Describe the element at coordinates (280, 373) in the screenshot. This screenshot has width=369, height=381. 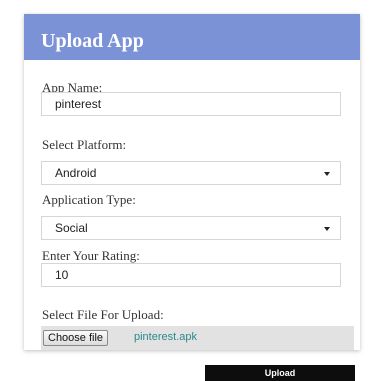
I see `upload-button: Upload` at that location.